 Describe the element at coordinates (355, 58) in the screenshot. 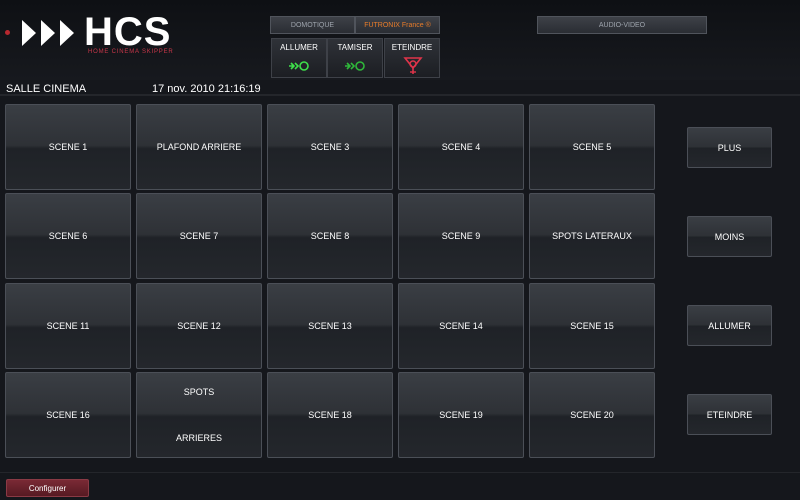

I see `quick-tamiser-button: TAMISER` at that location.